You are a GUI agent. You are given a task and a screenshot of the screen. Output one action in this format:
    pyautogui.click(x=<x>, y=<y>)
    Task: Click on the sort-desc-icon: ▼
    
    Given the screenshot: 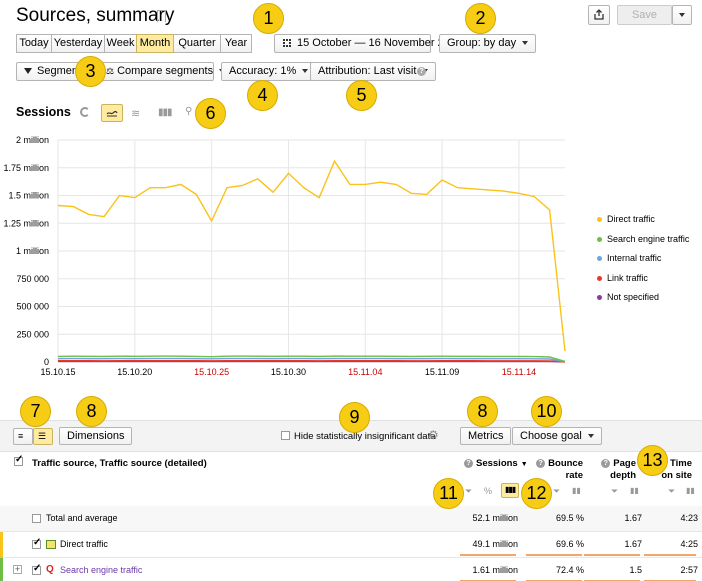 What is the action you would take?
    pyautogui.click(x=524, y=464)
    